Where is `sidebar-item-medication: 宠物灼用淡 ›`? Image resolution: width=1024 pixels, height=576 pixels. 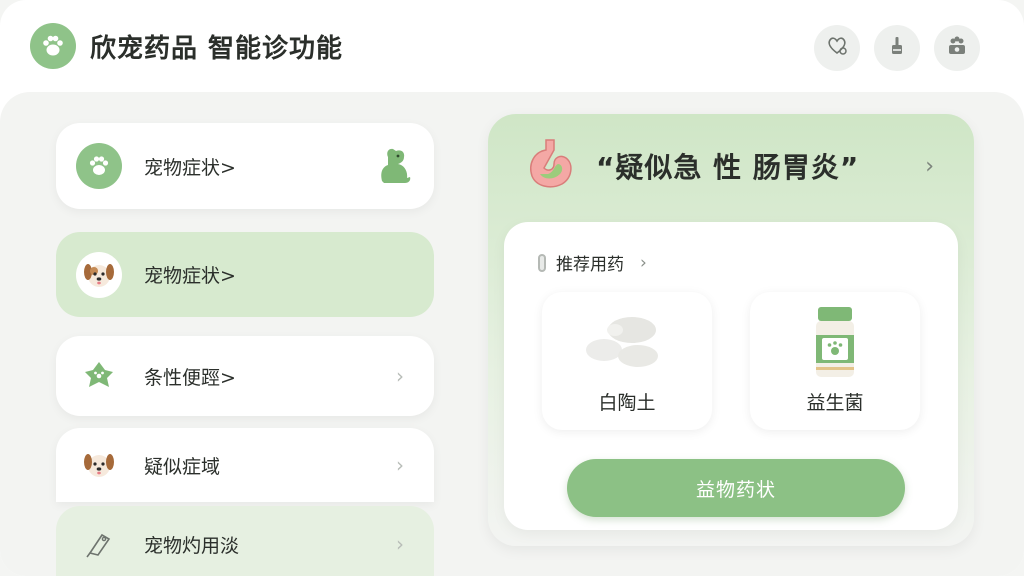 sidebar-item-medication: 宠物灼用淡 › is located at coordinates (245, 541).